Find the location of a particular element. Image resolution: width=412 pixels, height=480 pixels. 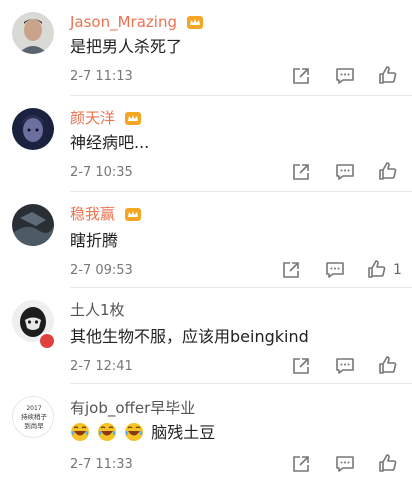

username-text: 土人1枚 is located at coordinates (97, 310).